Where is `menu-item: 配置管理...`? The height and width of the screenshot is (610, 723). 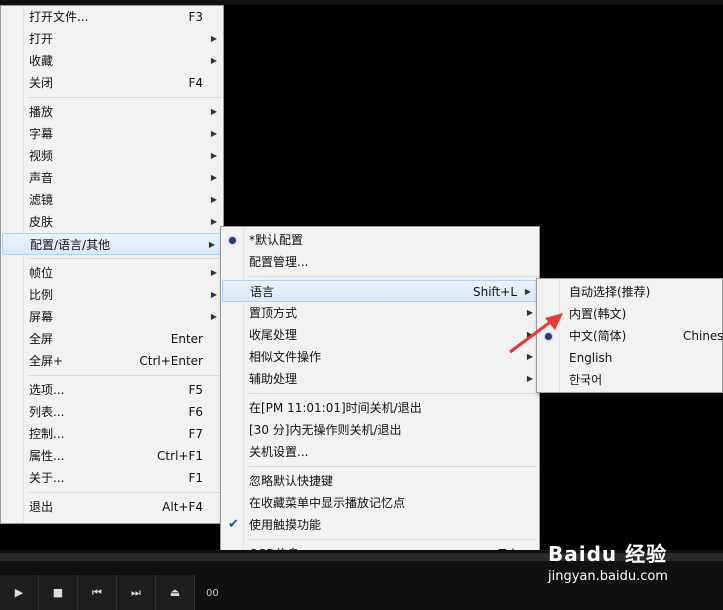
menu-item: 配置管理... is located at coordinates (380, 262).